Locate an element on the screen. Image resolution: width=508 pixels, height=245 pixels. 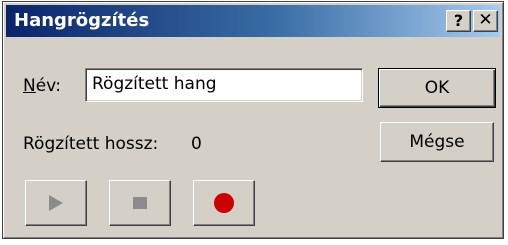
close-button: ✕ is located at coordinates (485, 21).